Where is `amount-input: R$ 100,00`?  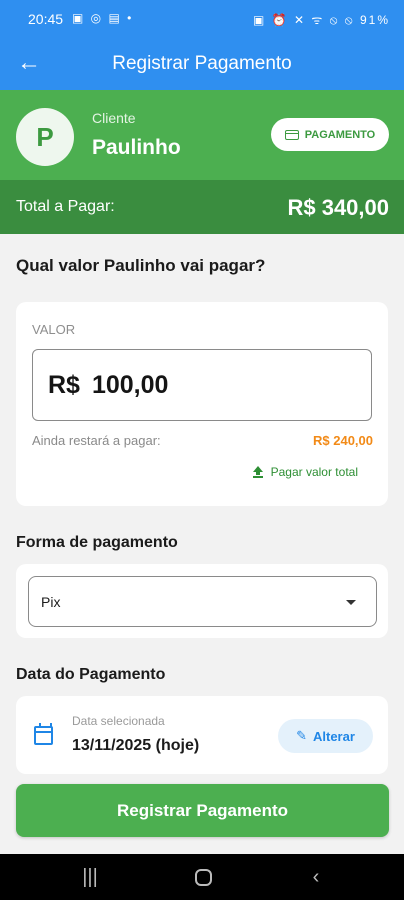 amount-input: R$ 100,00 is located at coordinates (202, 385).